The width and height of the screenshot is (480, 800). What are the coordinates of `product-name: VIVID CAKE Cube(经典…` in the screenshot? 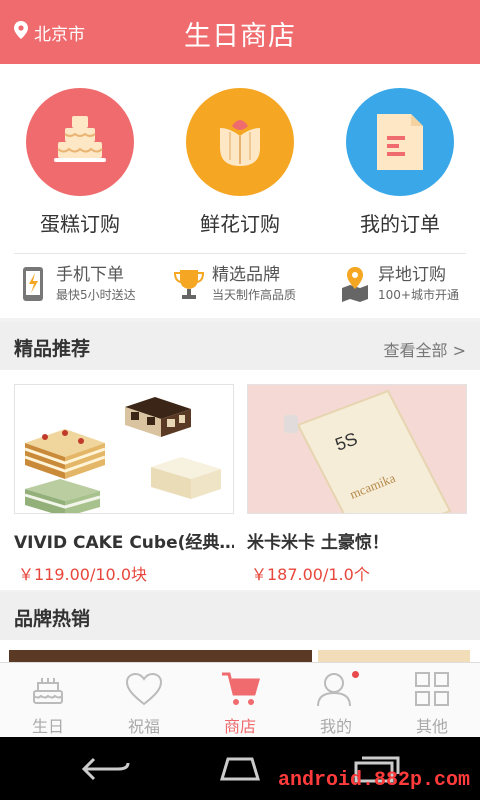 It's located at (124, 543).